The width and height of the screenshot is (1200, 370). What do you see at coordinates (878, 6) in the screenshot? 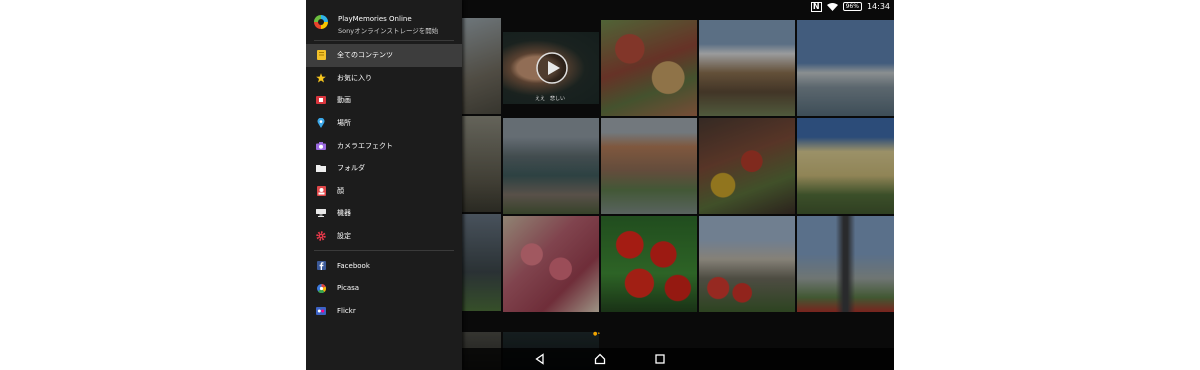
I see `clock: 14:34` at bounding box center [878, 6].